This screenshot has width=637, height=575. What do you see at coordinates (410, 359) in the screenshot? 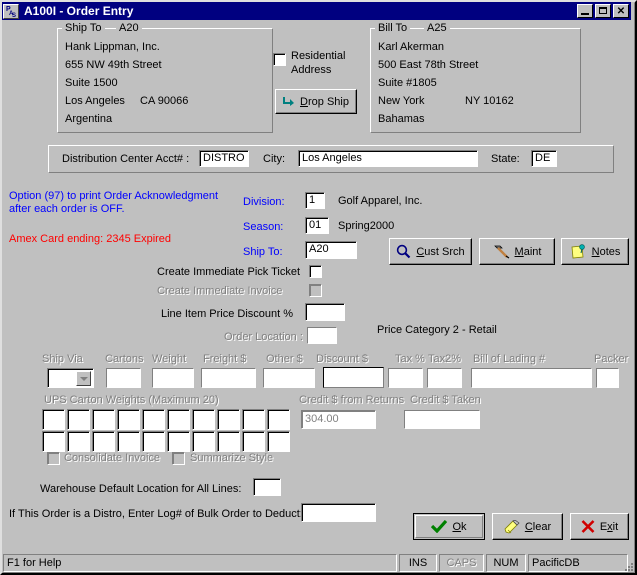
I see `col-header-tax: Tax %` at bounding box center [410, 359].